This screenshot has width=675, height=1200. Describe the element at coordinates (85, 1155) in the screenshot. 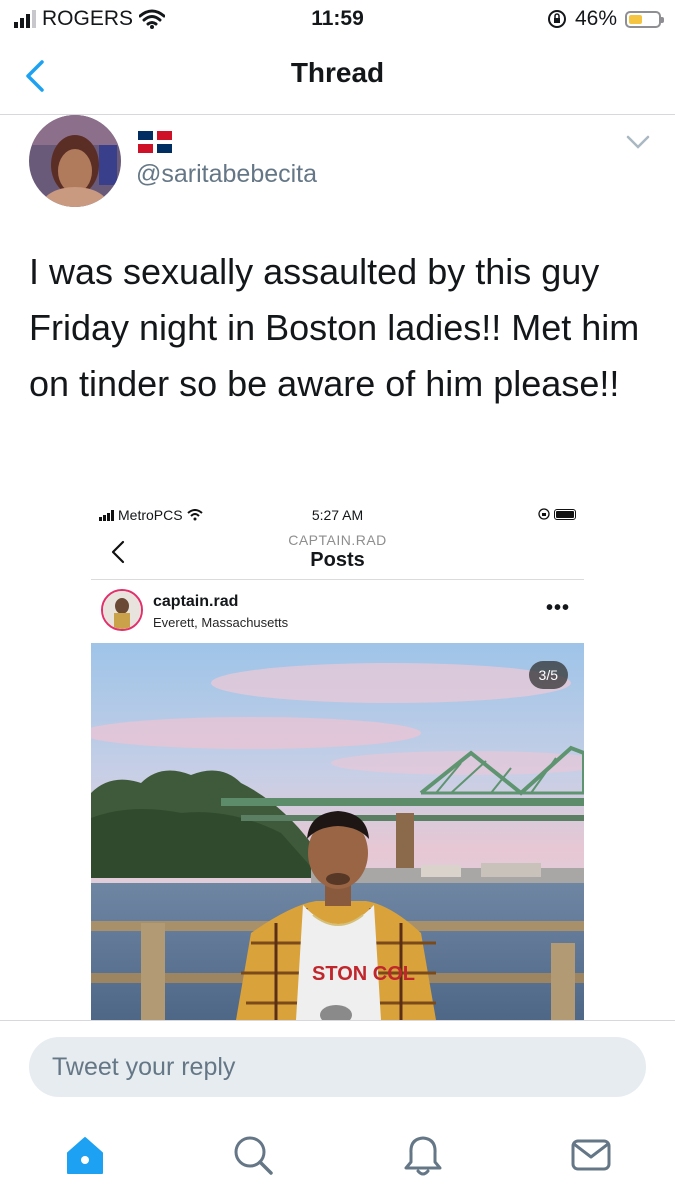

I see `home-icon` at that location.